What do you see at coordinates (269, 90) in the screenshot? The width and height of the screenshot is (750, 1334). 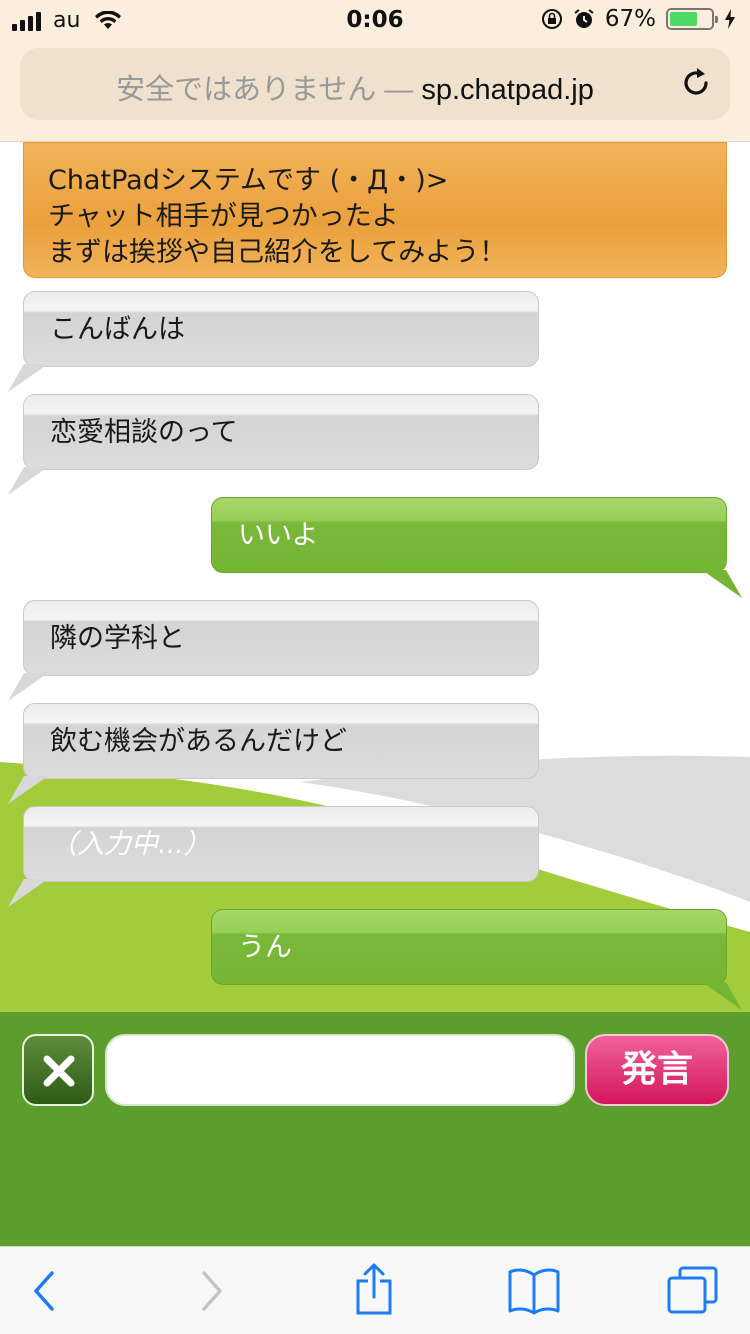 I see `url-security-warning: 安全ではありません —` at bounding box center [269, 90].